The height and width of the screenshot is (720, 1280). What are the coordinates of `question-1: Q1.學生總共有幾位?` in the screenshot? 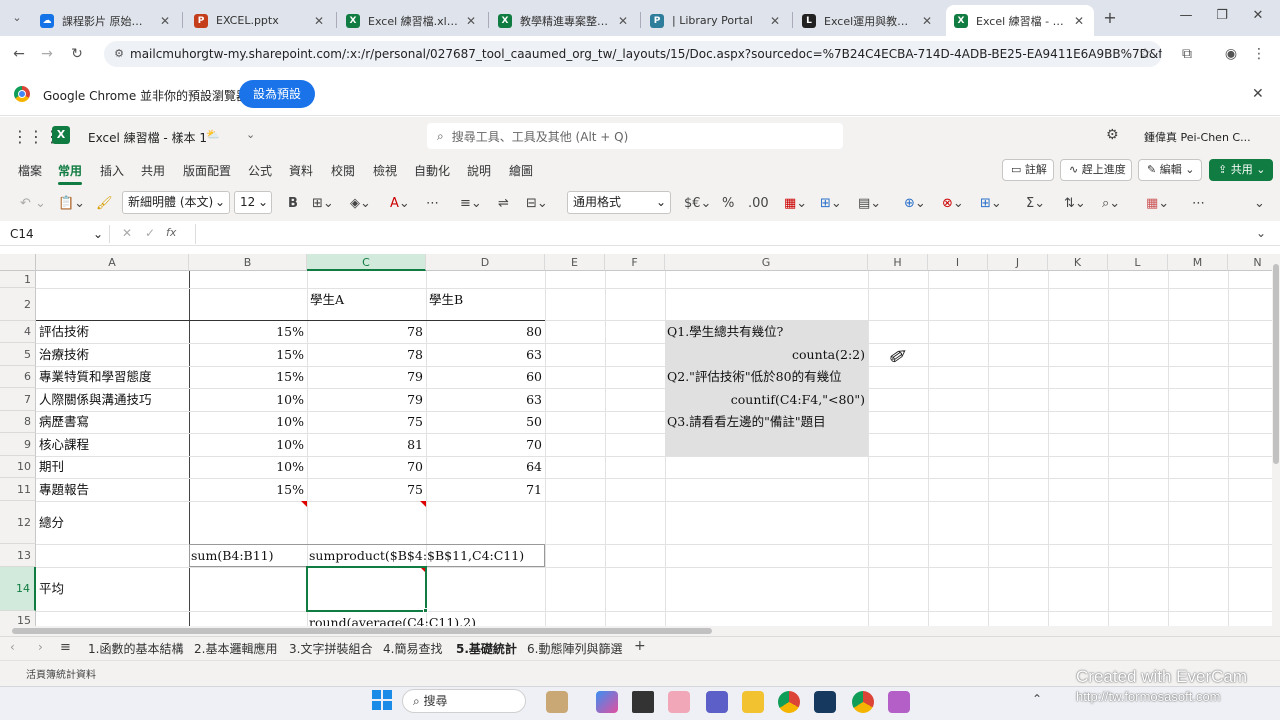 It's located at (725, 332).